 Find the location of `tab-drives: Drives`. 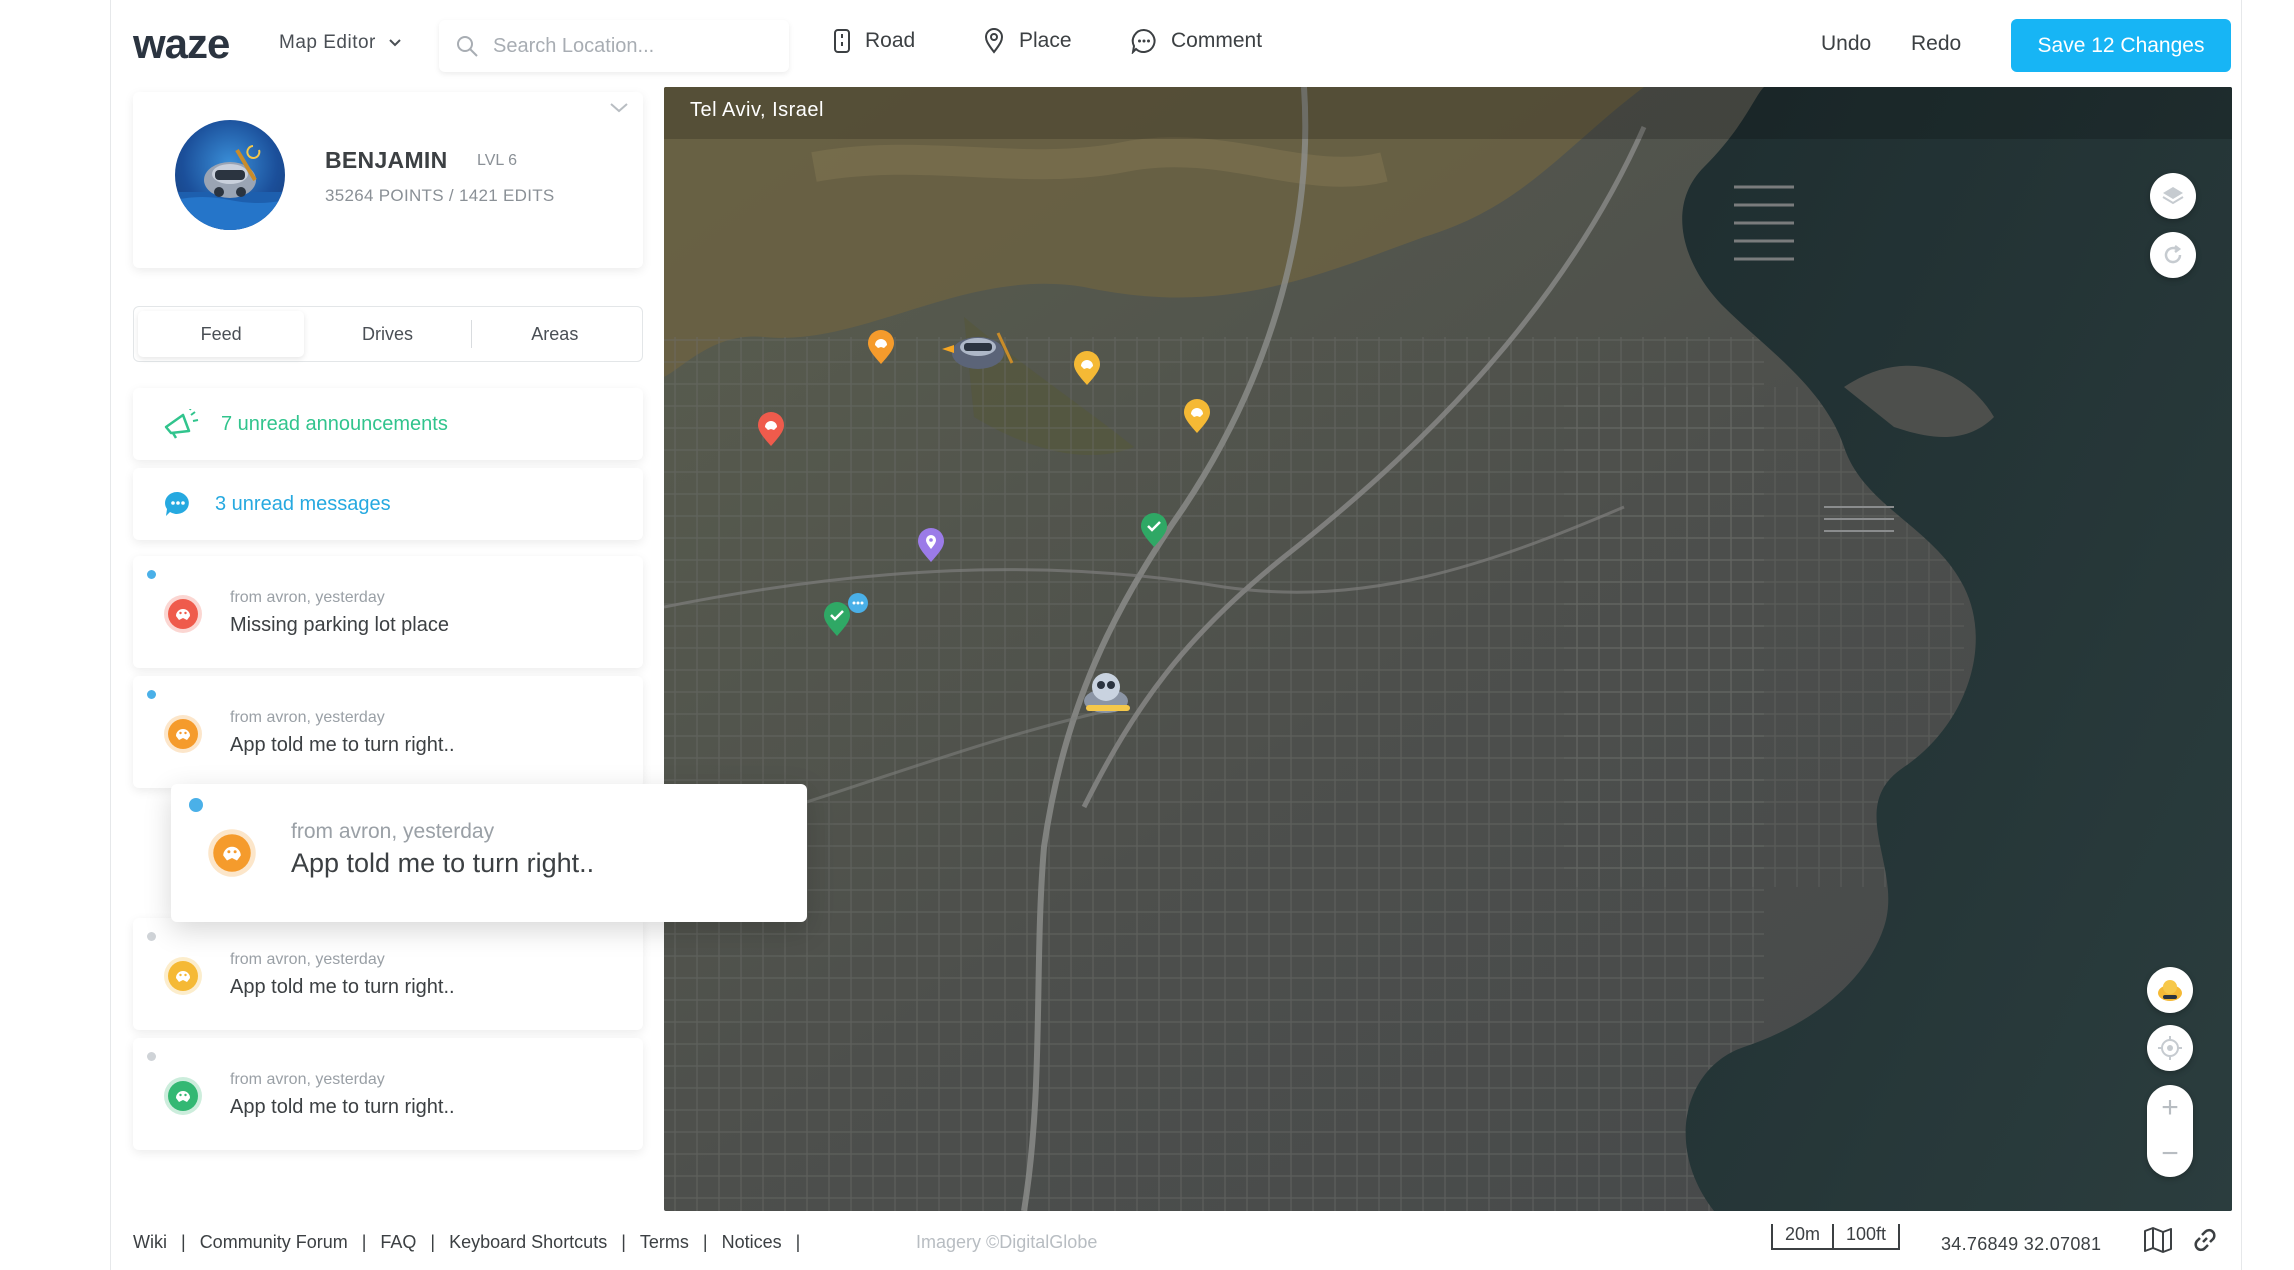

tab-drives: Drives is located at coordinates (387, 334).